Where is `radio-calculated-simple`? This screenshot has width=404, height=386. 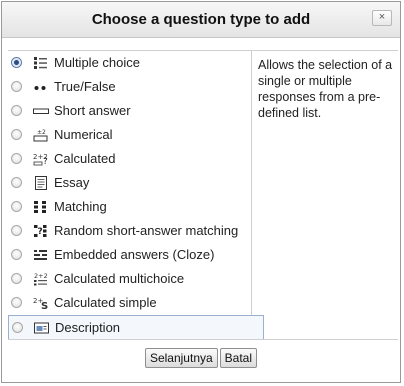
radio-calculated-simple is located at coordinates (16, 302).